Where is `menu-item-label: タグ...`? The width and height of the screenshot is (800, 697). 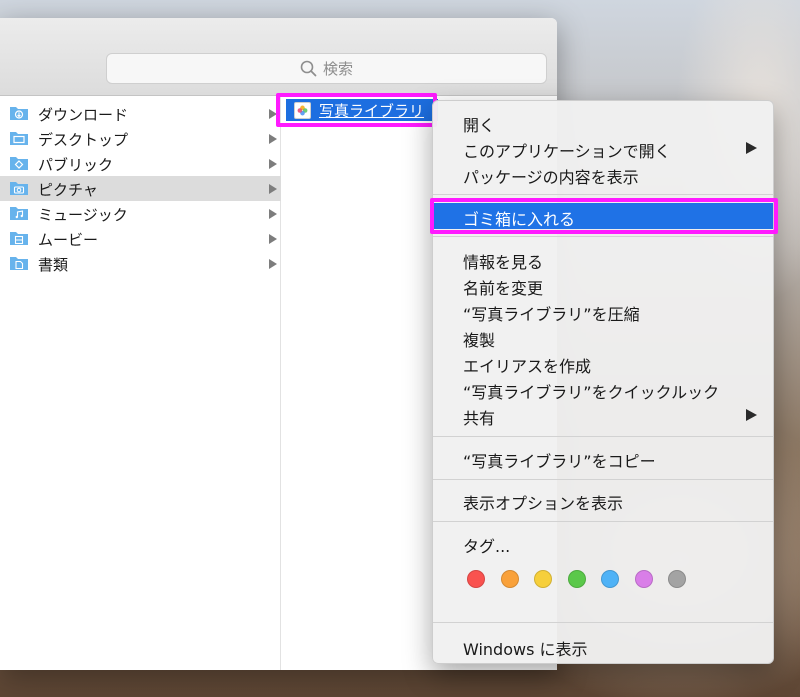 menu-item-label: タグ... is located at coordinates (487, 546).